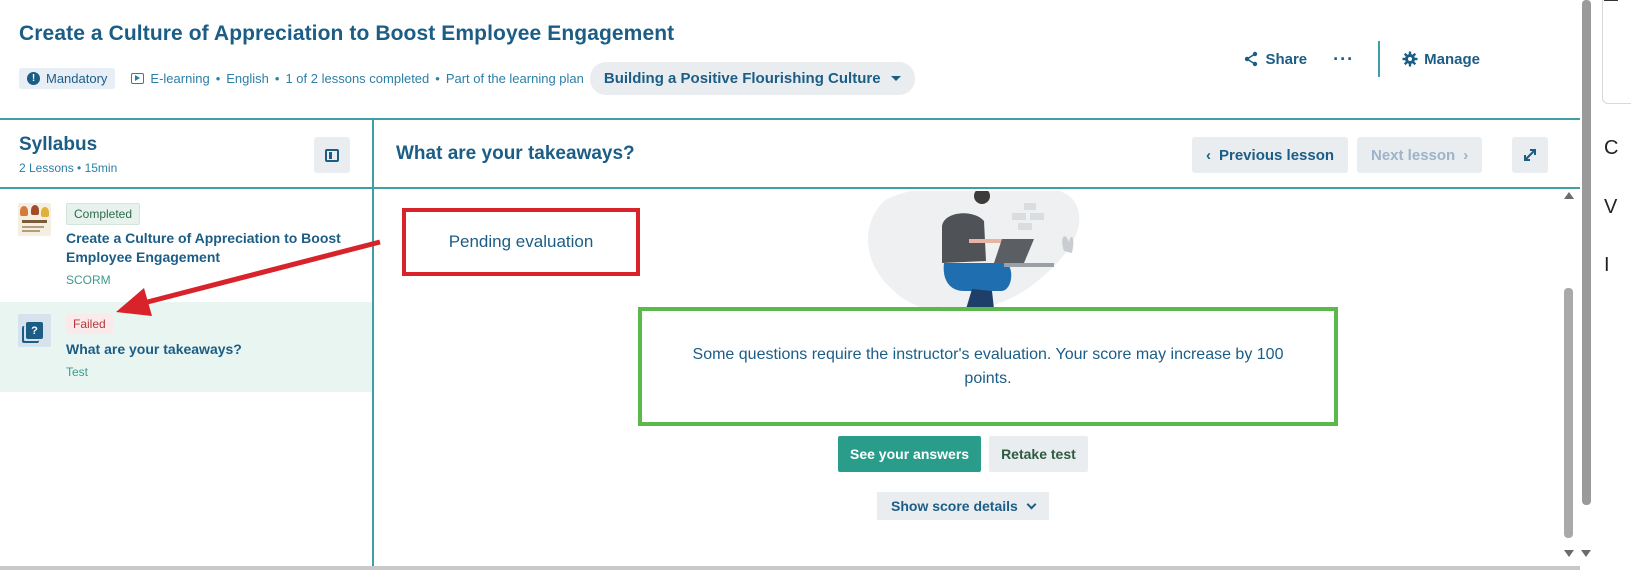  Describe the element at coordinates (1613, 285) in the screenshot. I see `right-side-panel: C V I` at that location.